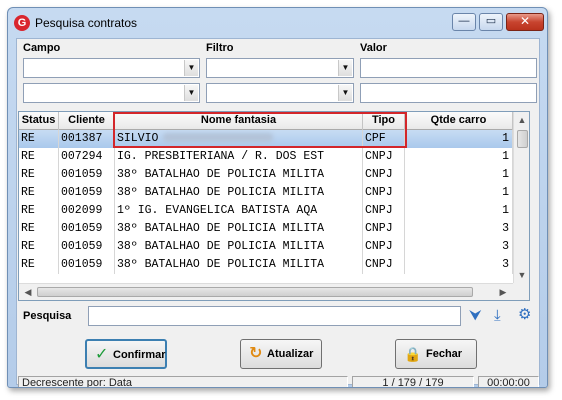 This screenshot has height=400, width=562. Describe the element at coordinates (522, 139) in the screenshot. I see `vertical-scroll-thumb` at that location.